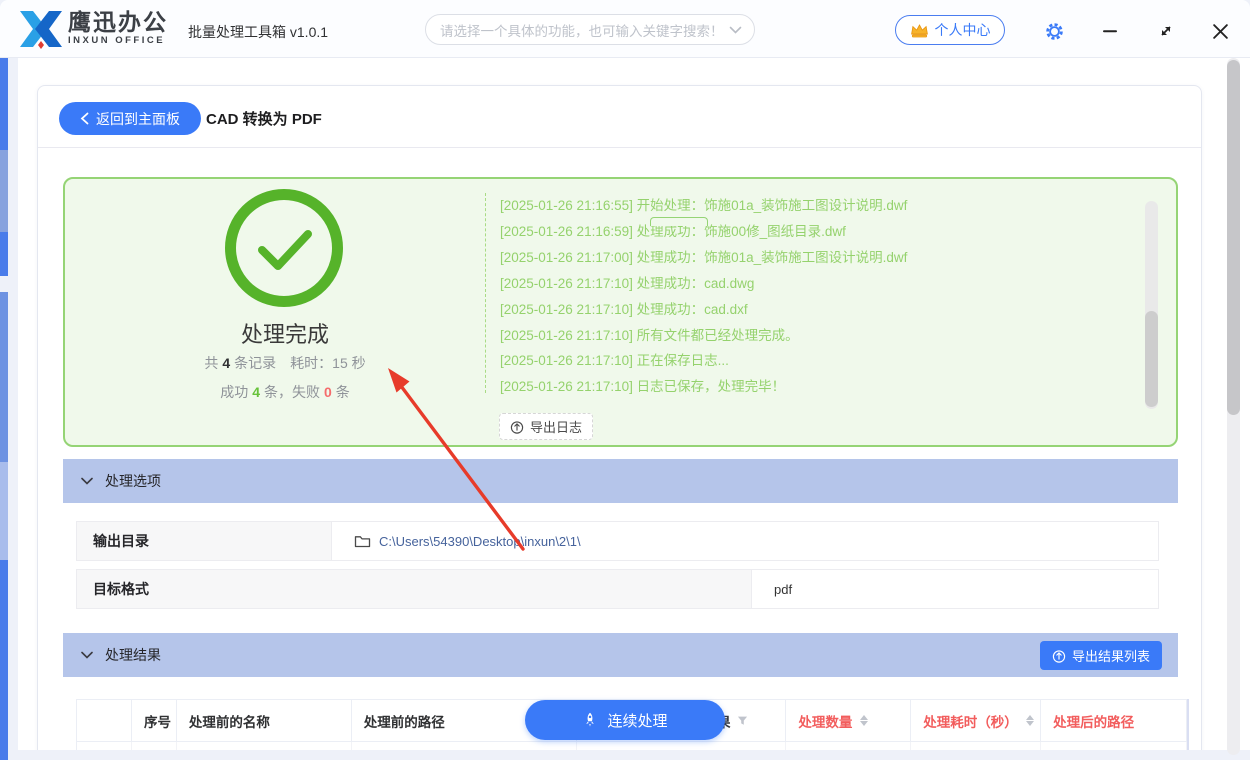 Image resolution: width=1250 pixels, height=760 pixels. Describe the element at coordinates (4, 409) in the screenshot. I see `left-edge-window-sliver` at that location.